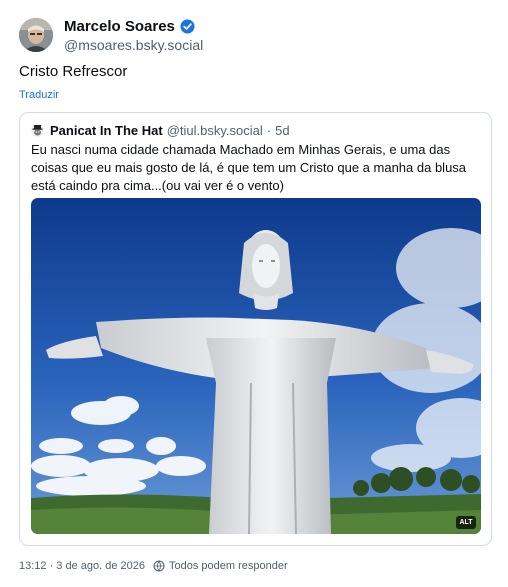  Describe the element at coordinates (82, 566) in the screenshot. I see `post-timestamp: 13:12 · 3 de ago. de 2026` at that location.